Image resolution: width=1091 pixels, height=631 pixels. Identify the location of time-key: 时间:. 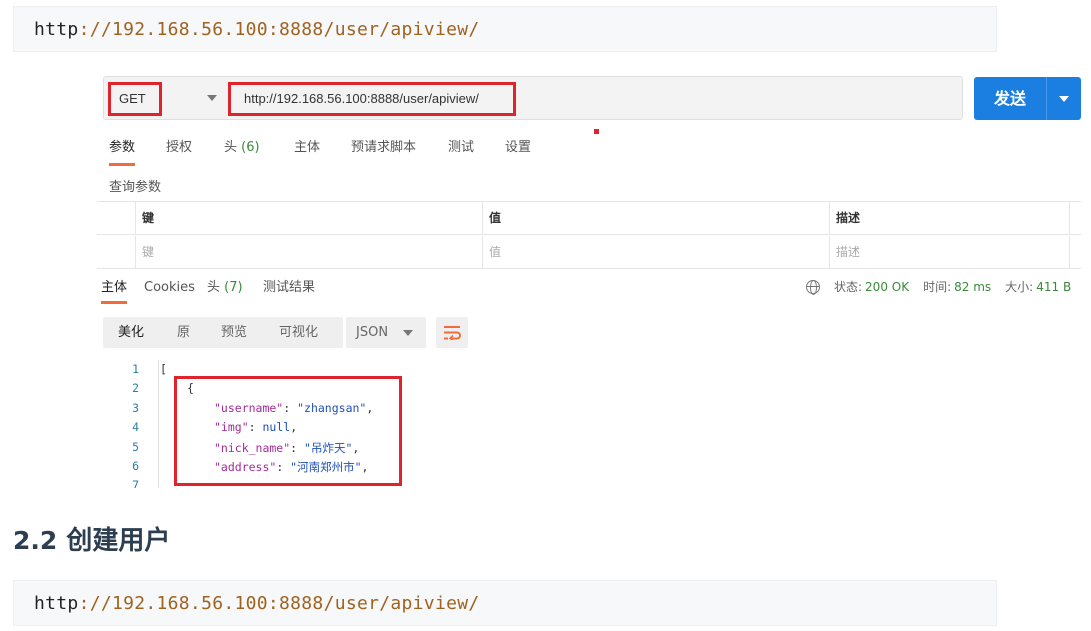
(937, 287).